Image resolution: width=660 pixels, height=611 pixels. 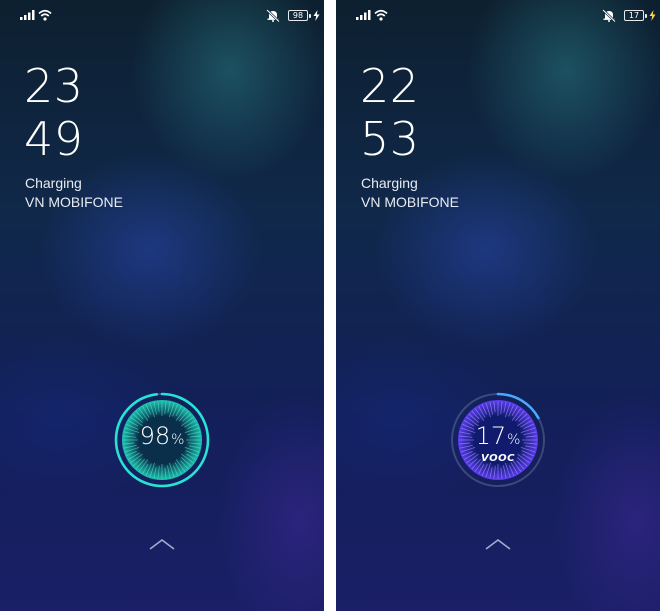 I want to click on clock-hour: 22, so click(x=390, y=86).